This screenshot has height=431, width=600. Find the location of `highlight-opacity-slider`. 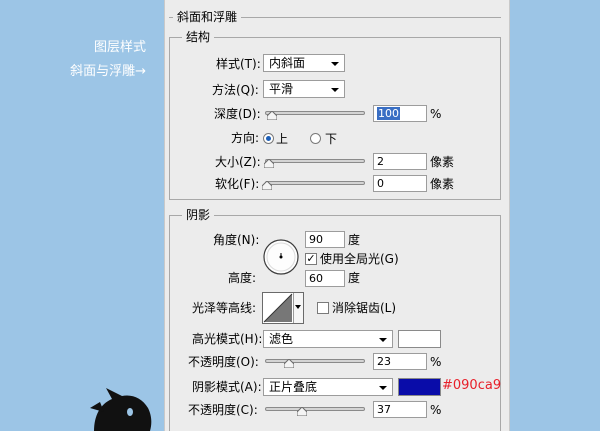

highlight-opacity-slider is located at coordinates (315, 363).